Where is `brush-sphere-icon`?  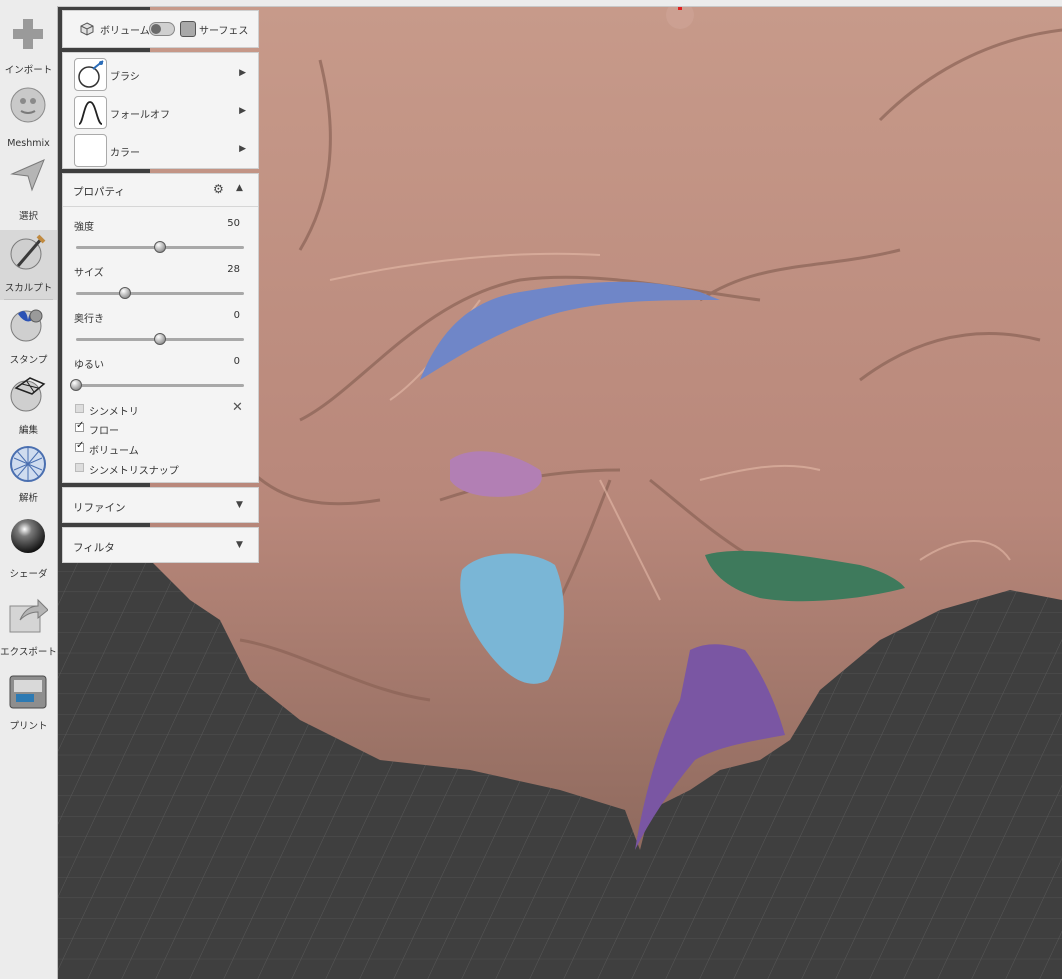
brush-sphere-icon is located at coordinates (91, 74).